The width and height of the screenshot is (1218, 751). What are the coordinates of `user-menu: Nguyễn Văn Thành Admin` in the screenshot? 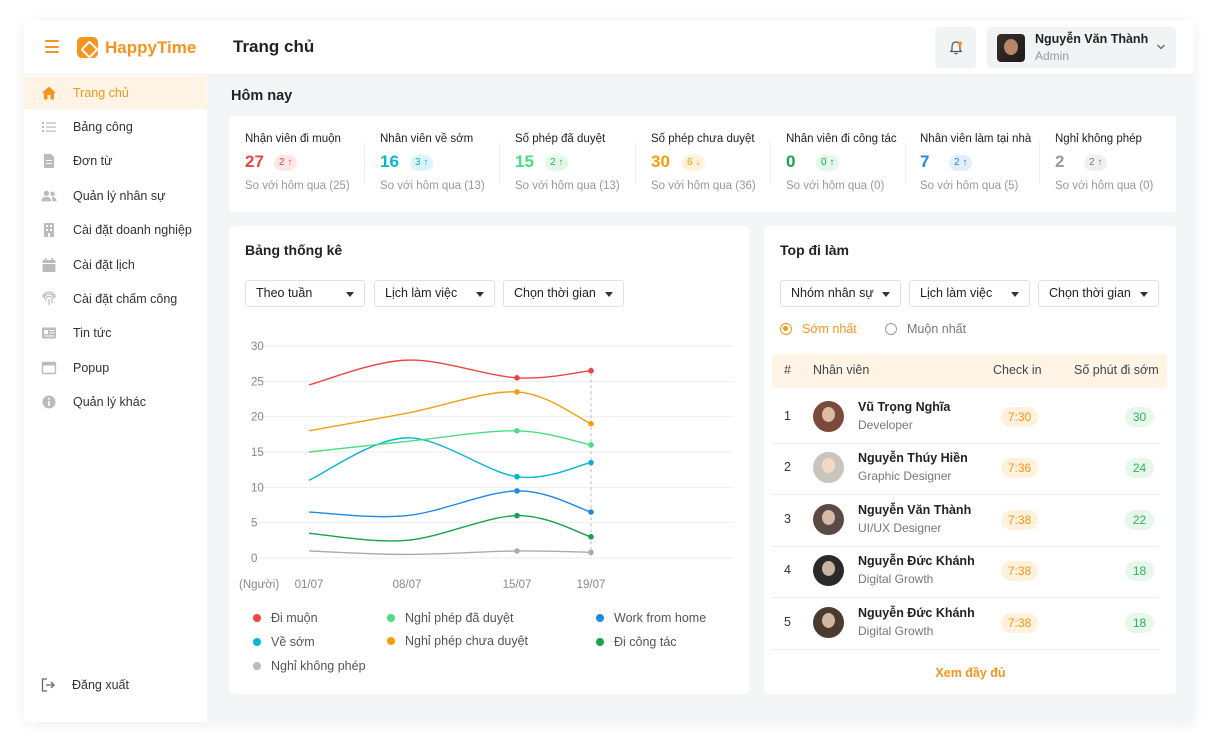 It's located at (1081, 47).